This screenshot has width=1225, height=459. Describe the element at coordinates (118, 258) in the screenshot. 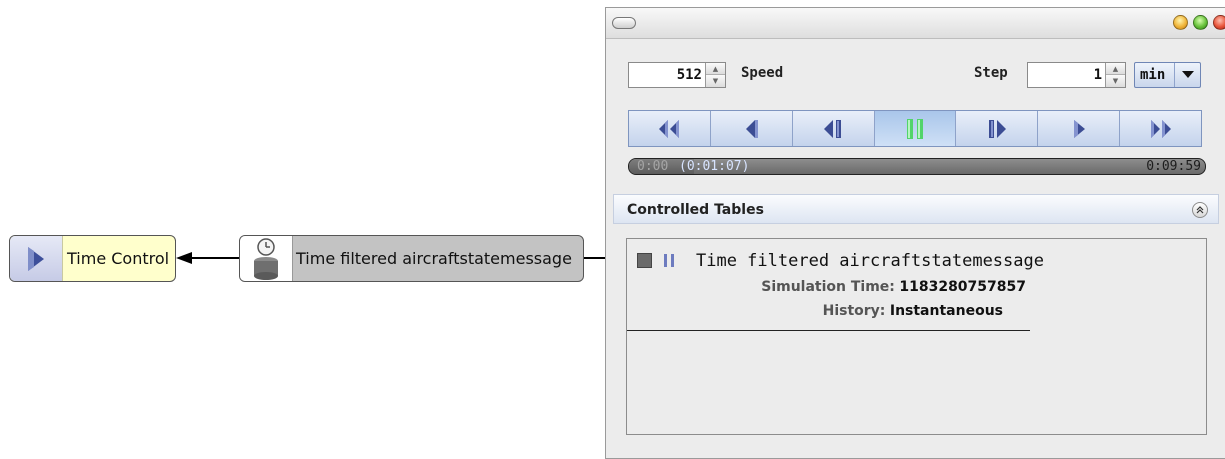

I see `time-control-label: Time Control` at that location.